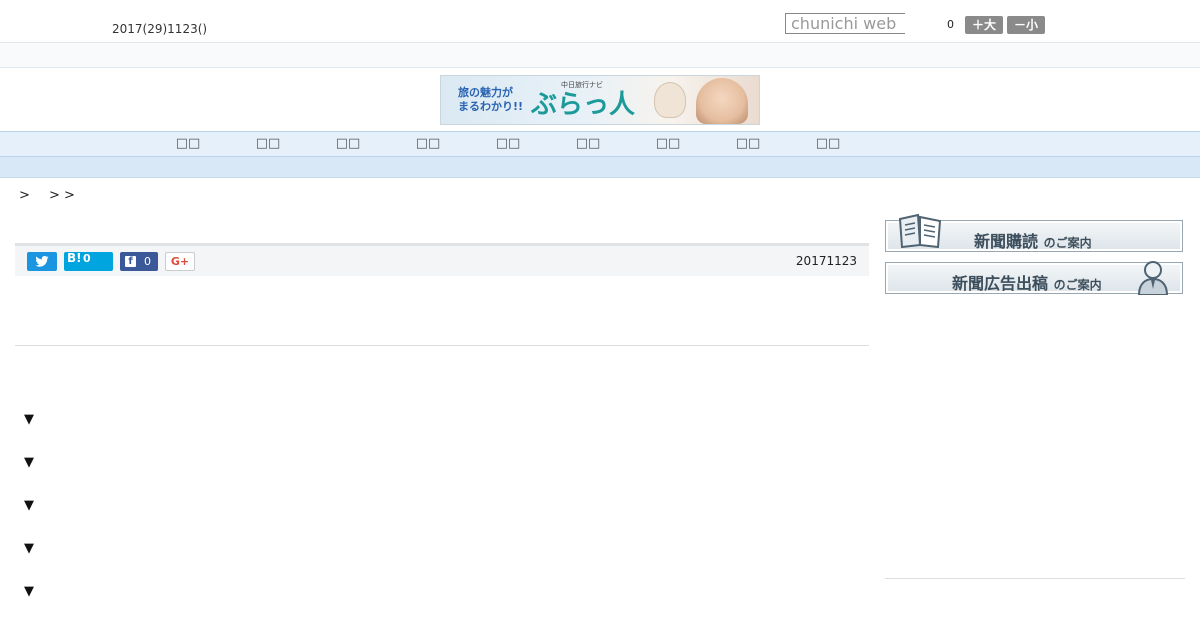  What do you see at coordinates (600, 167) in the screenshot?
I see `sub-nav` at bounding box center [600, 167].